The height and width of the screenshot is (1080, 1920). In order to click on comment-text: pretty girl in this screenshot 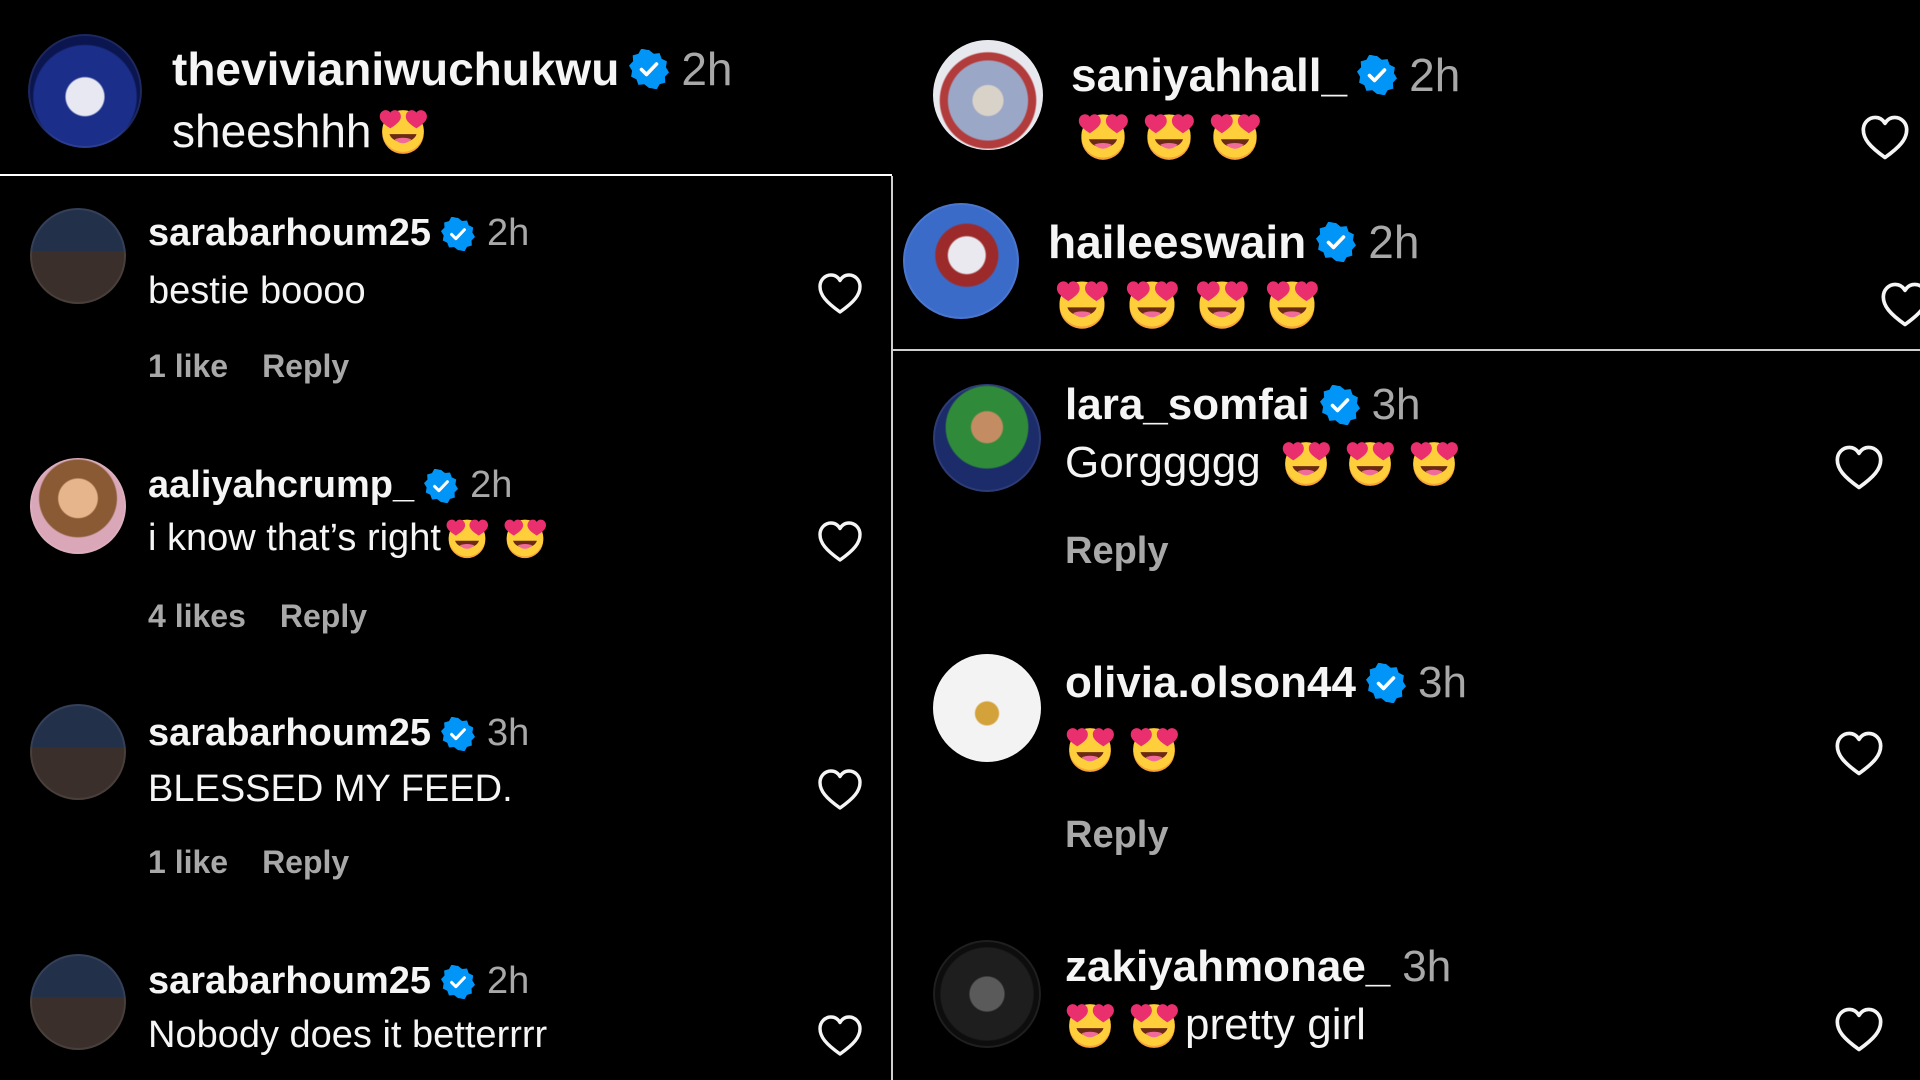, I will do `click(1215, 1025)`.